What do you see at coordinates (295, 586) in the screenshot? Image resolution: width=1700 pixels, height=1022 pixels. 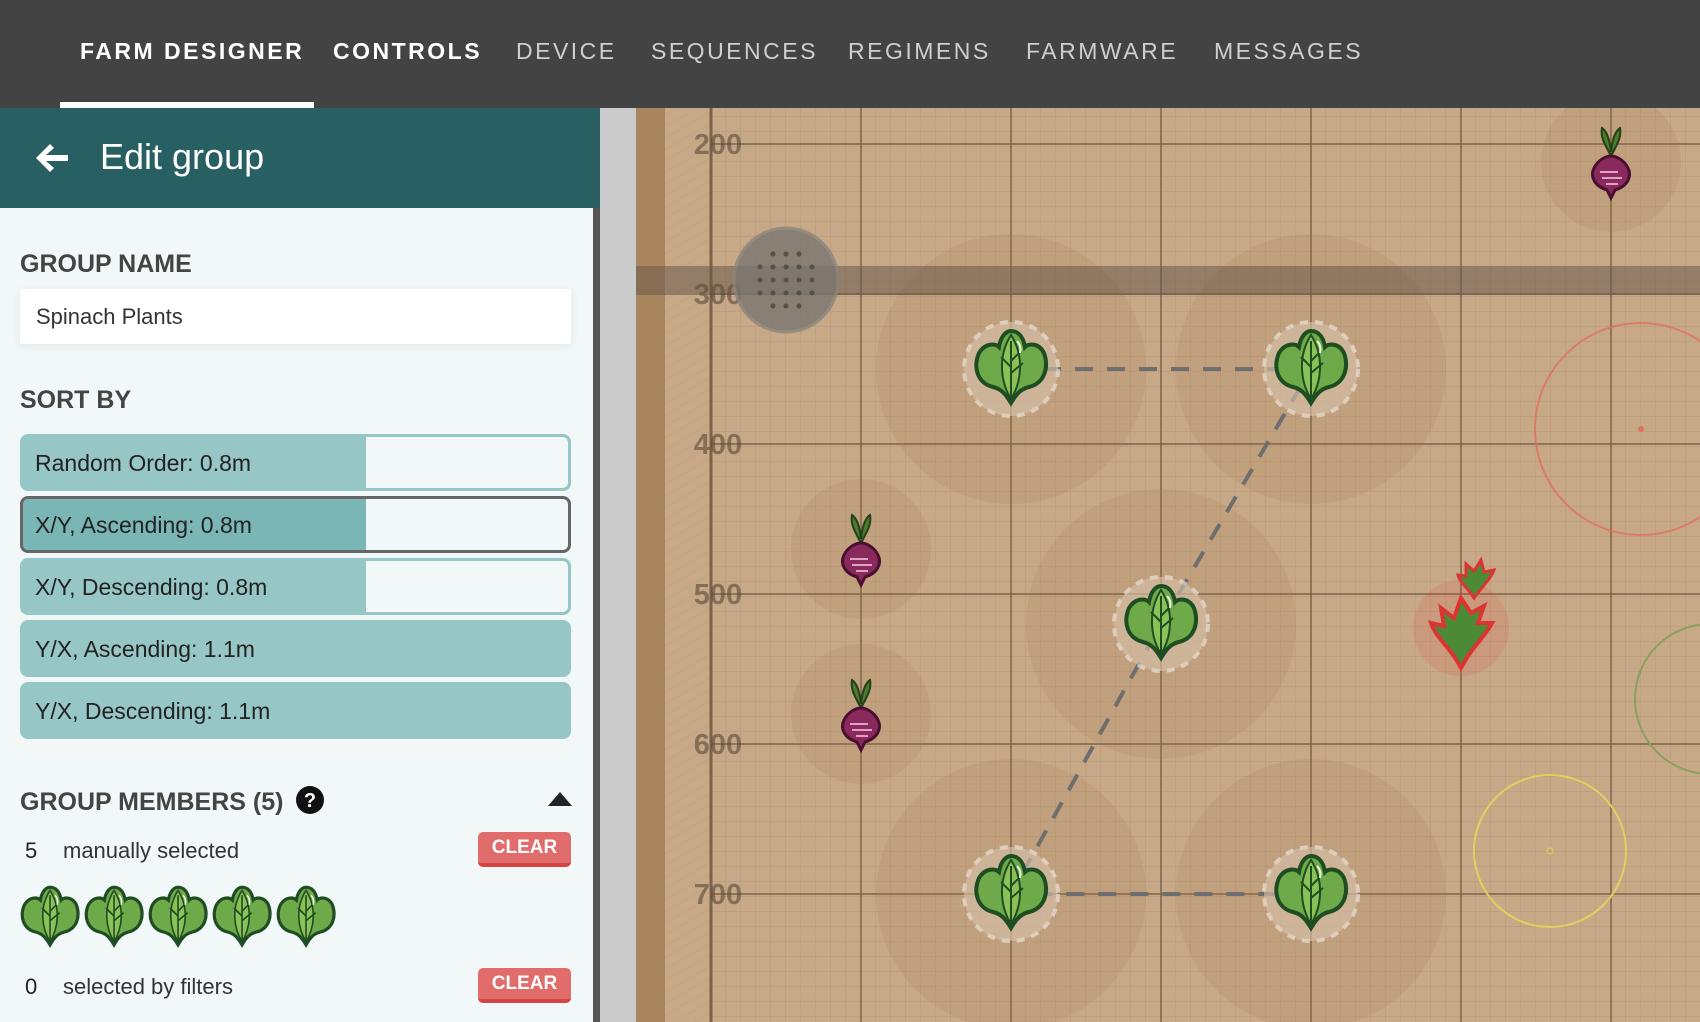 I see `sort-option: X/Y, Descending: 0.8m` at bounding box center [295, 586].